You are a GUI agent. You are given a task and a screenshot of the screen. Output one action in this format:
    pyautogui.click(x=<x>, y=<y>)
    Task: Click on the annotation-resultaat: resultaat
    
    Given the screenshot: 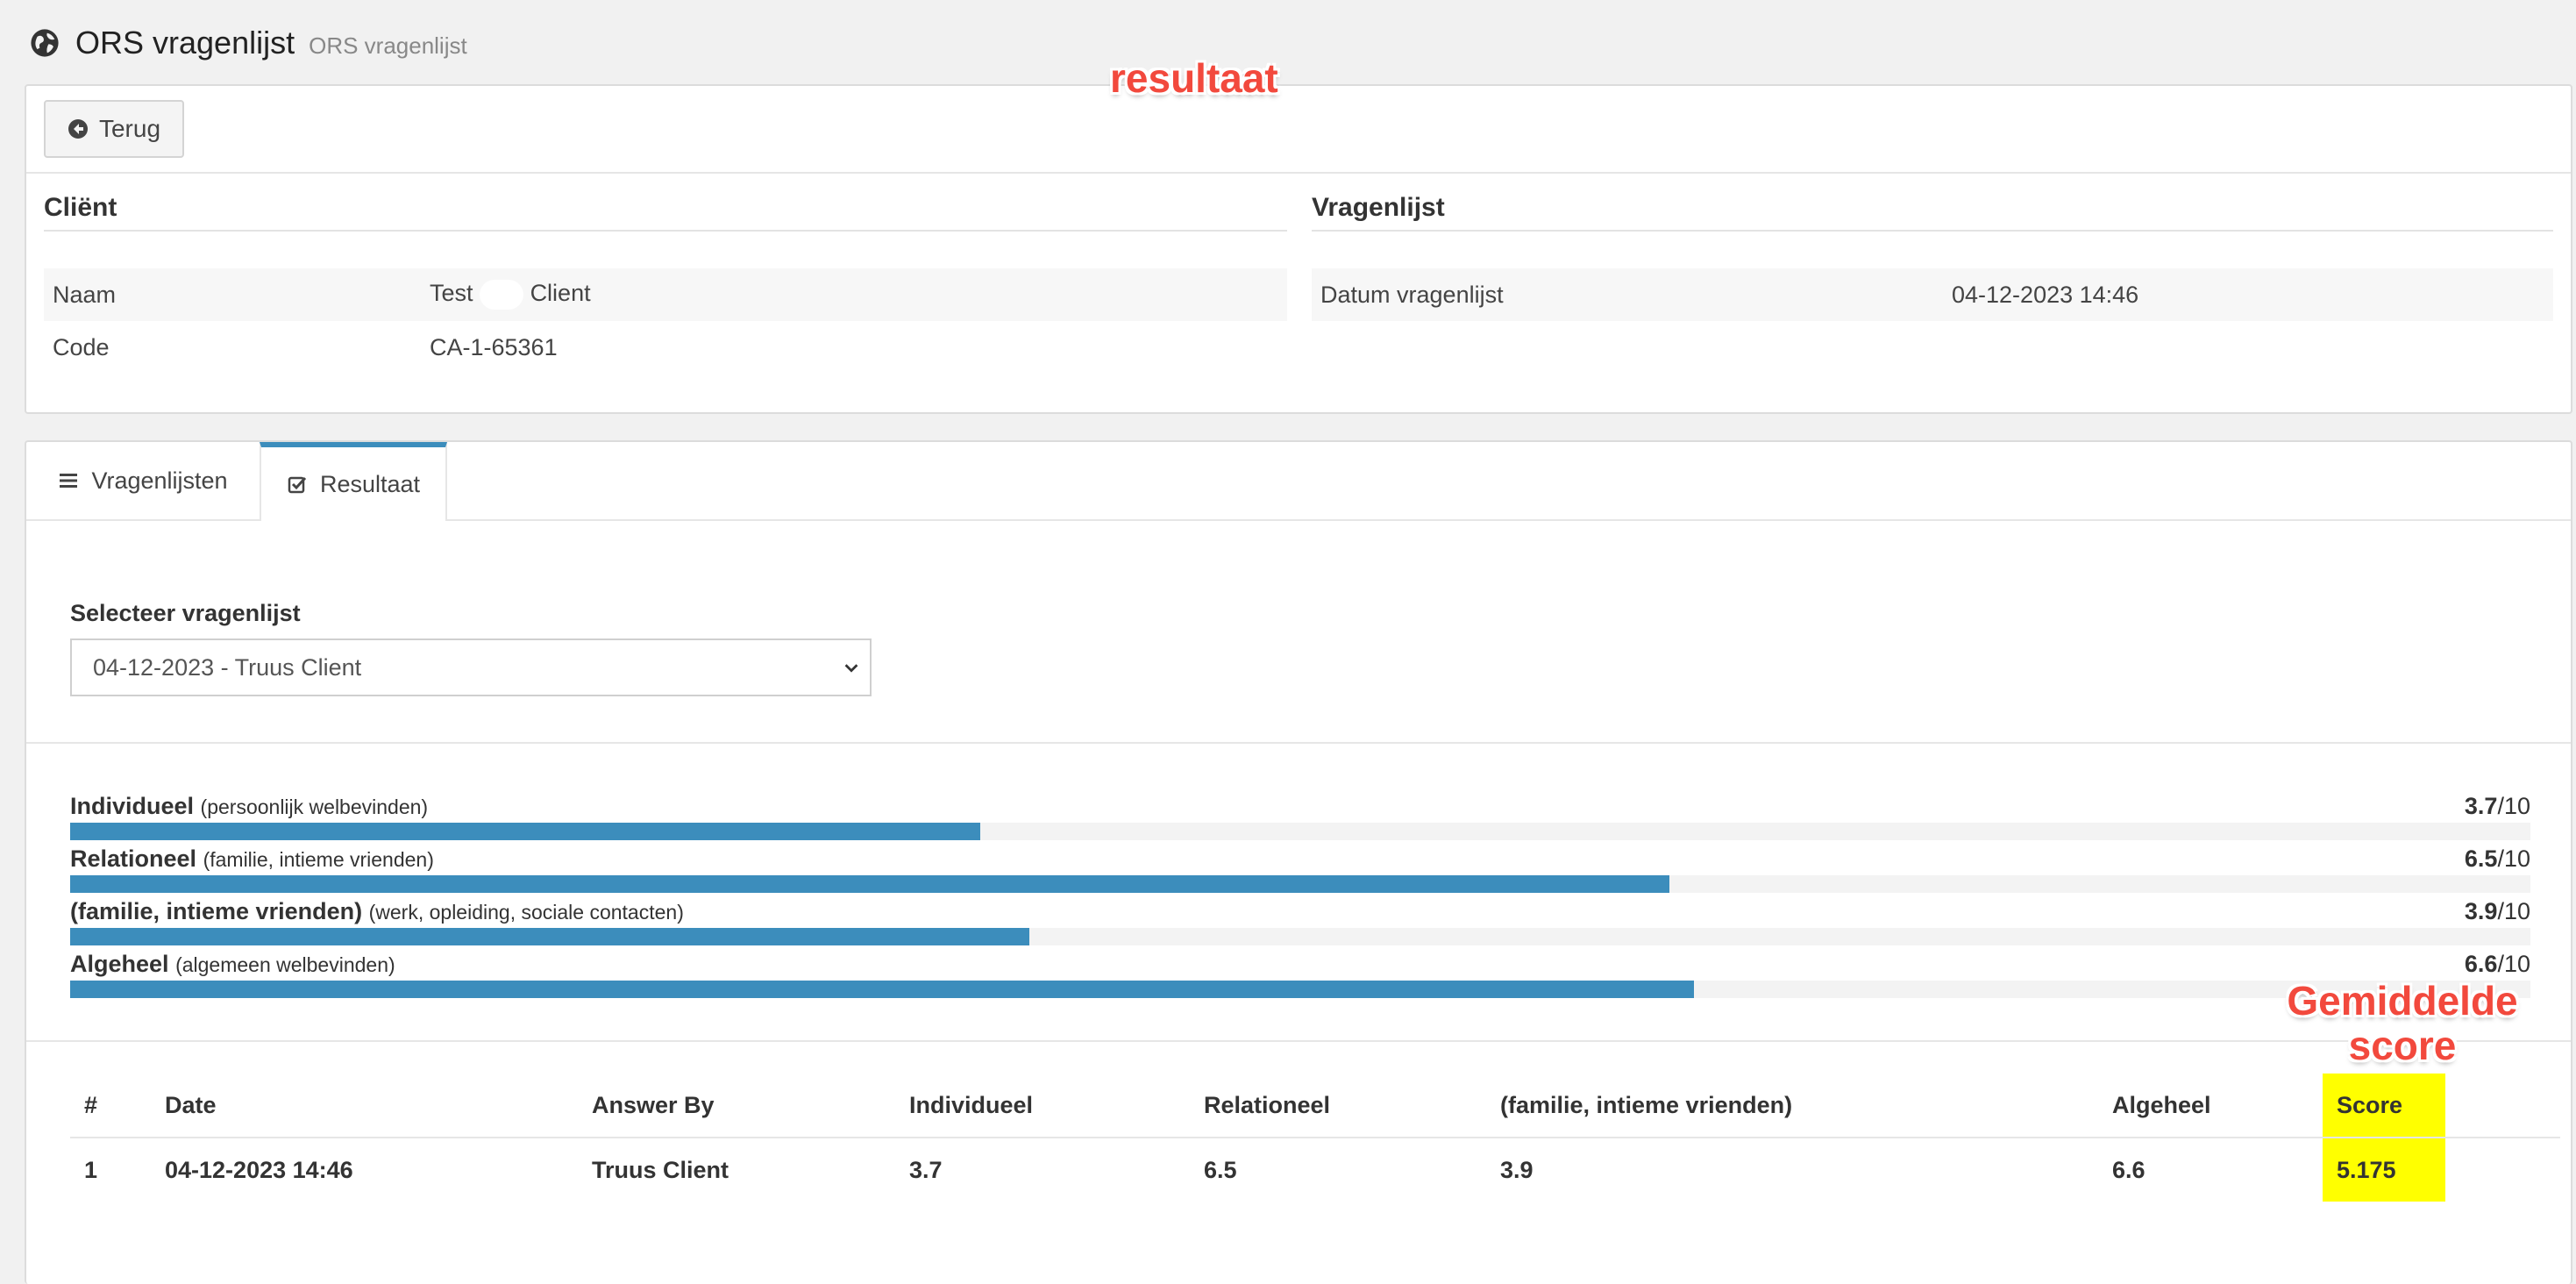 What is the action you would take?
    pyautogui.click(x=1194, y=78)
    